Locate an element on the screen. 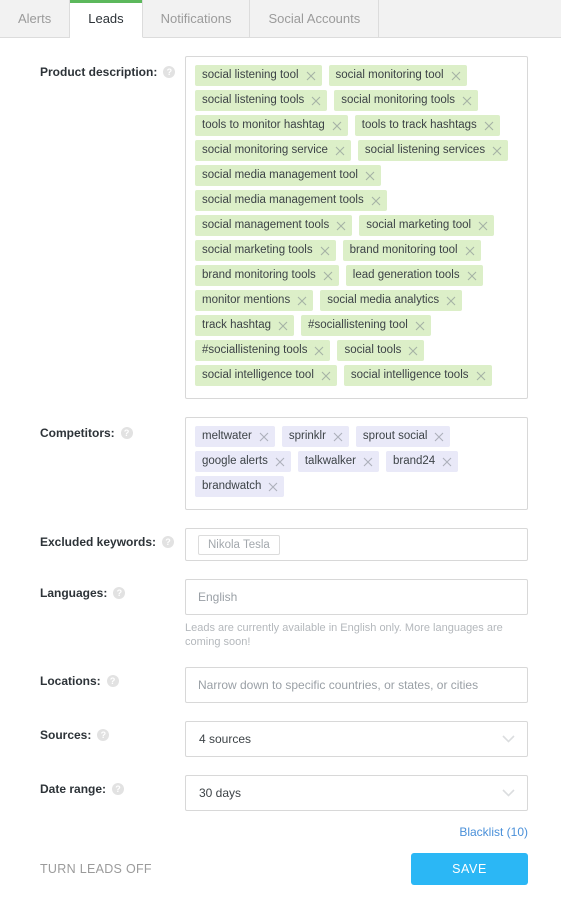 The width and height of the screenshot is (561, 916). sources-select: 4 sources is located at coordinates (356, 739).